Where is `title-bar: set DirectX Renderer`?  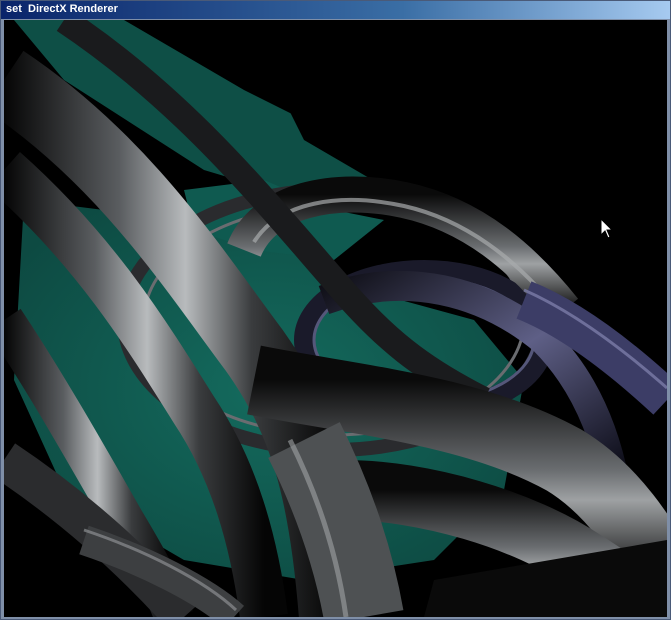
title-bar: set DirectX Renderer is located at coordinates (335, 10).